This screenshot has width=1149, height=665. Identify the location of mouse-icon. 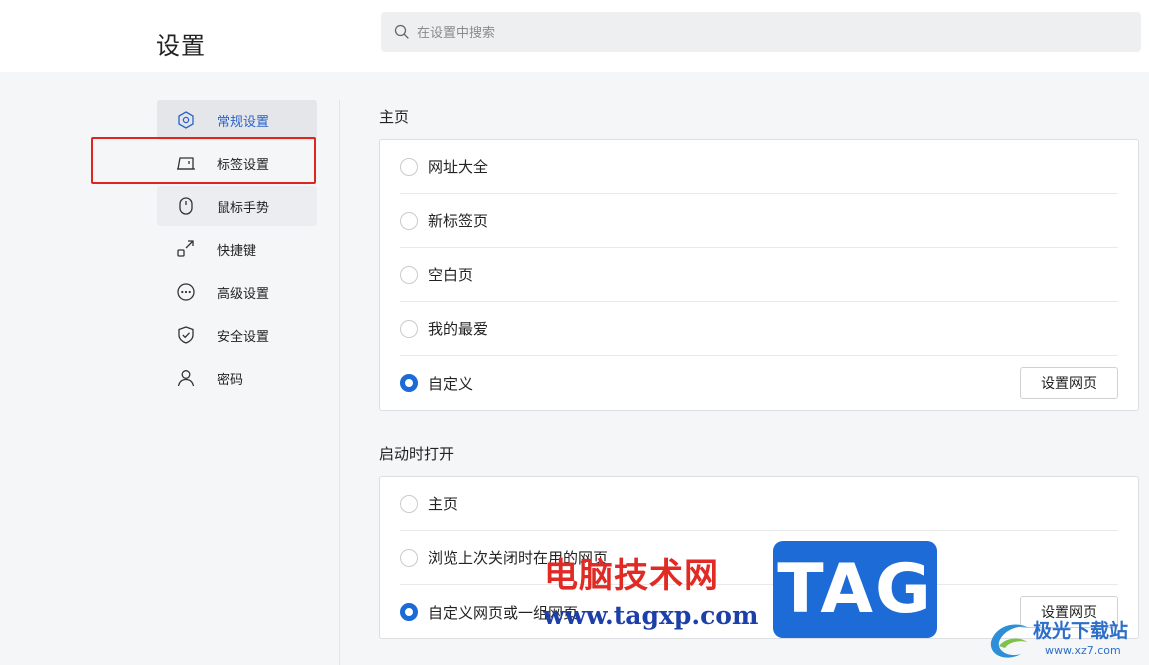
(186, 206).